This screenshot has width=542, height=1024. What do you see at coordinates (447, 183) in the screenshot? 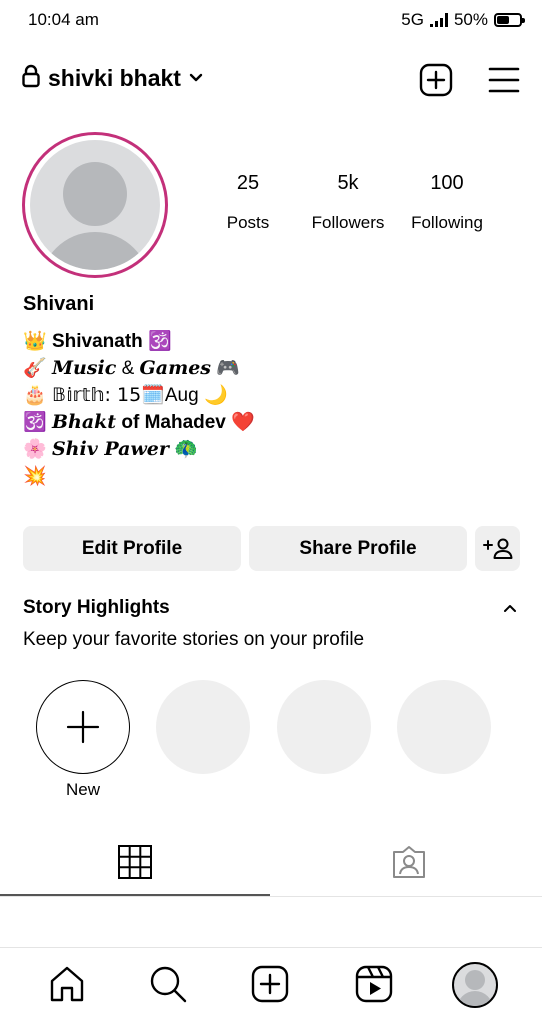
I see `following-count: 100` at bounding box center [447, 183].